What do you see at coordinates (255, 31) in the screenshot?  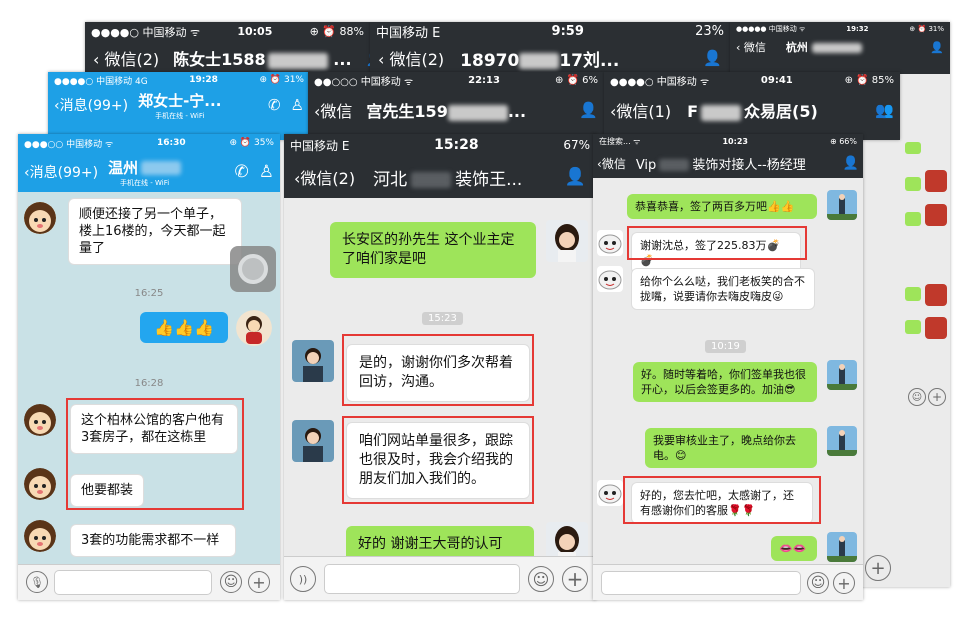 I see `clock: 10:05` at bounding box center [255, 31].